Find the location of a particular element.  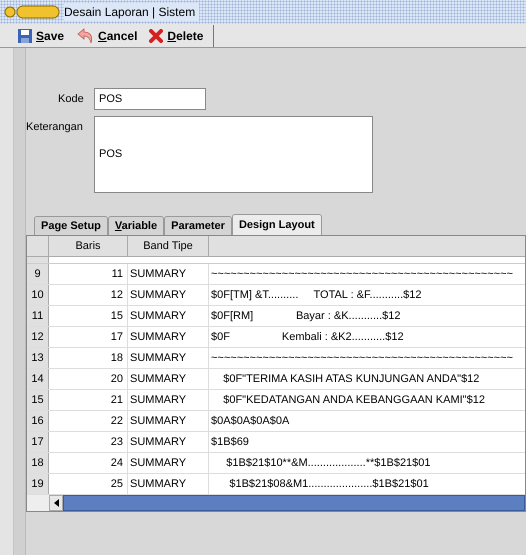

cancel-button: Cancel is located at coordinates (107, 35).